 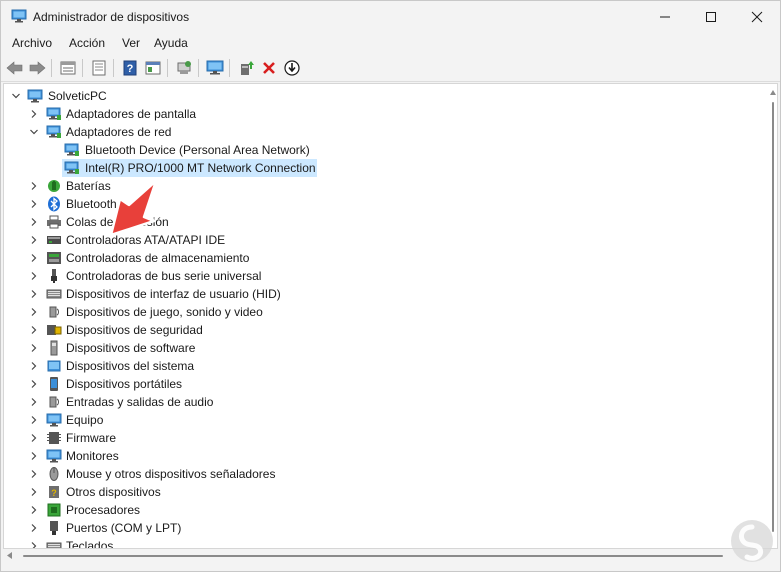 I want to click on tree-root: SolveticPC, so click(x=384, y=96).